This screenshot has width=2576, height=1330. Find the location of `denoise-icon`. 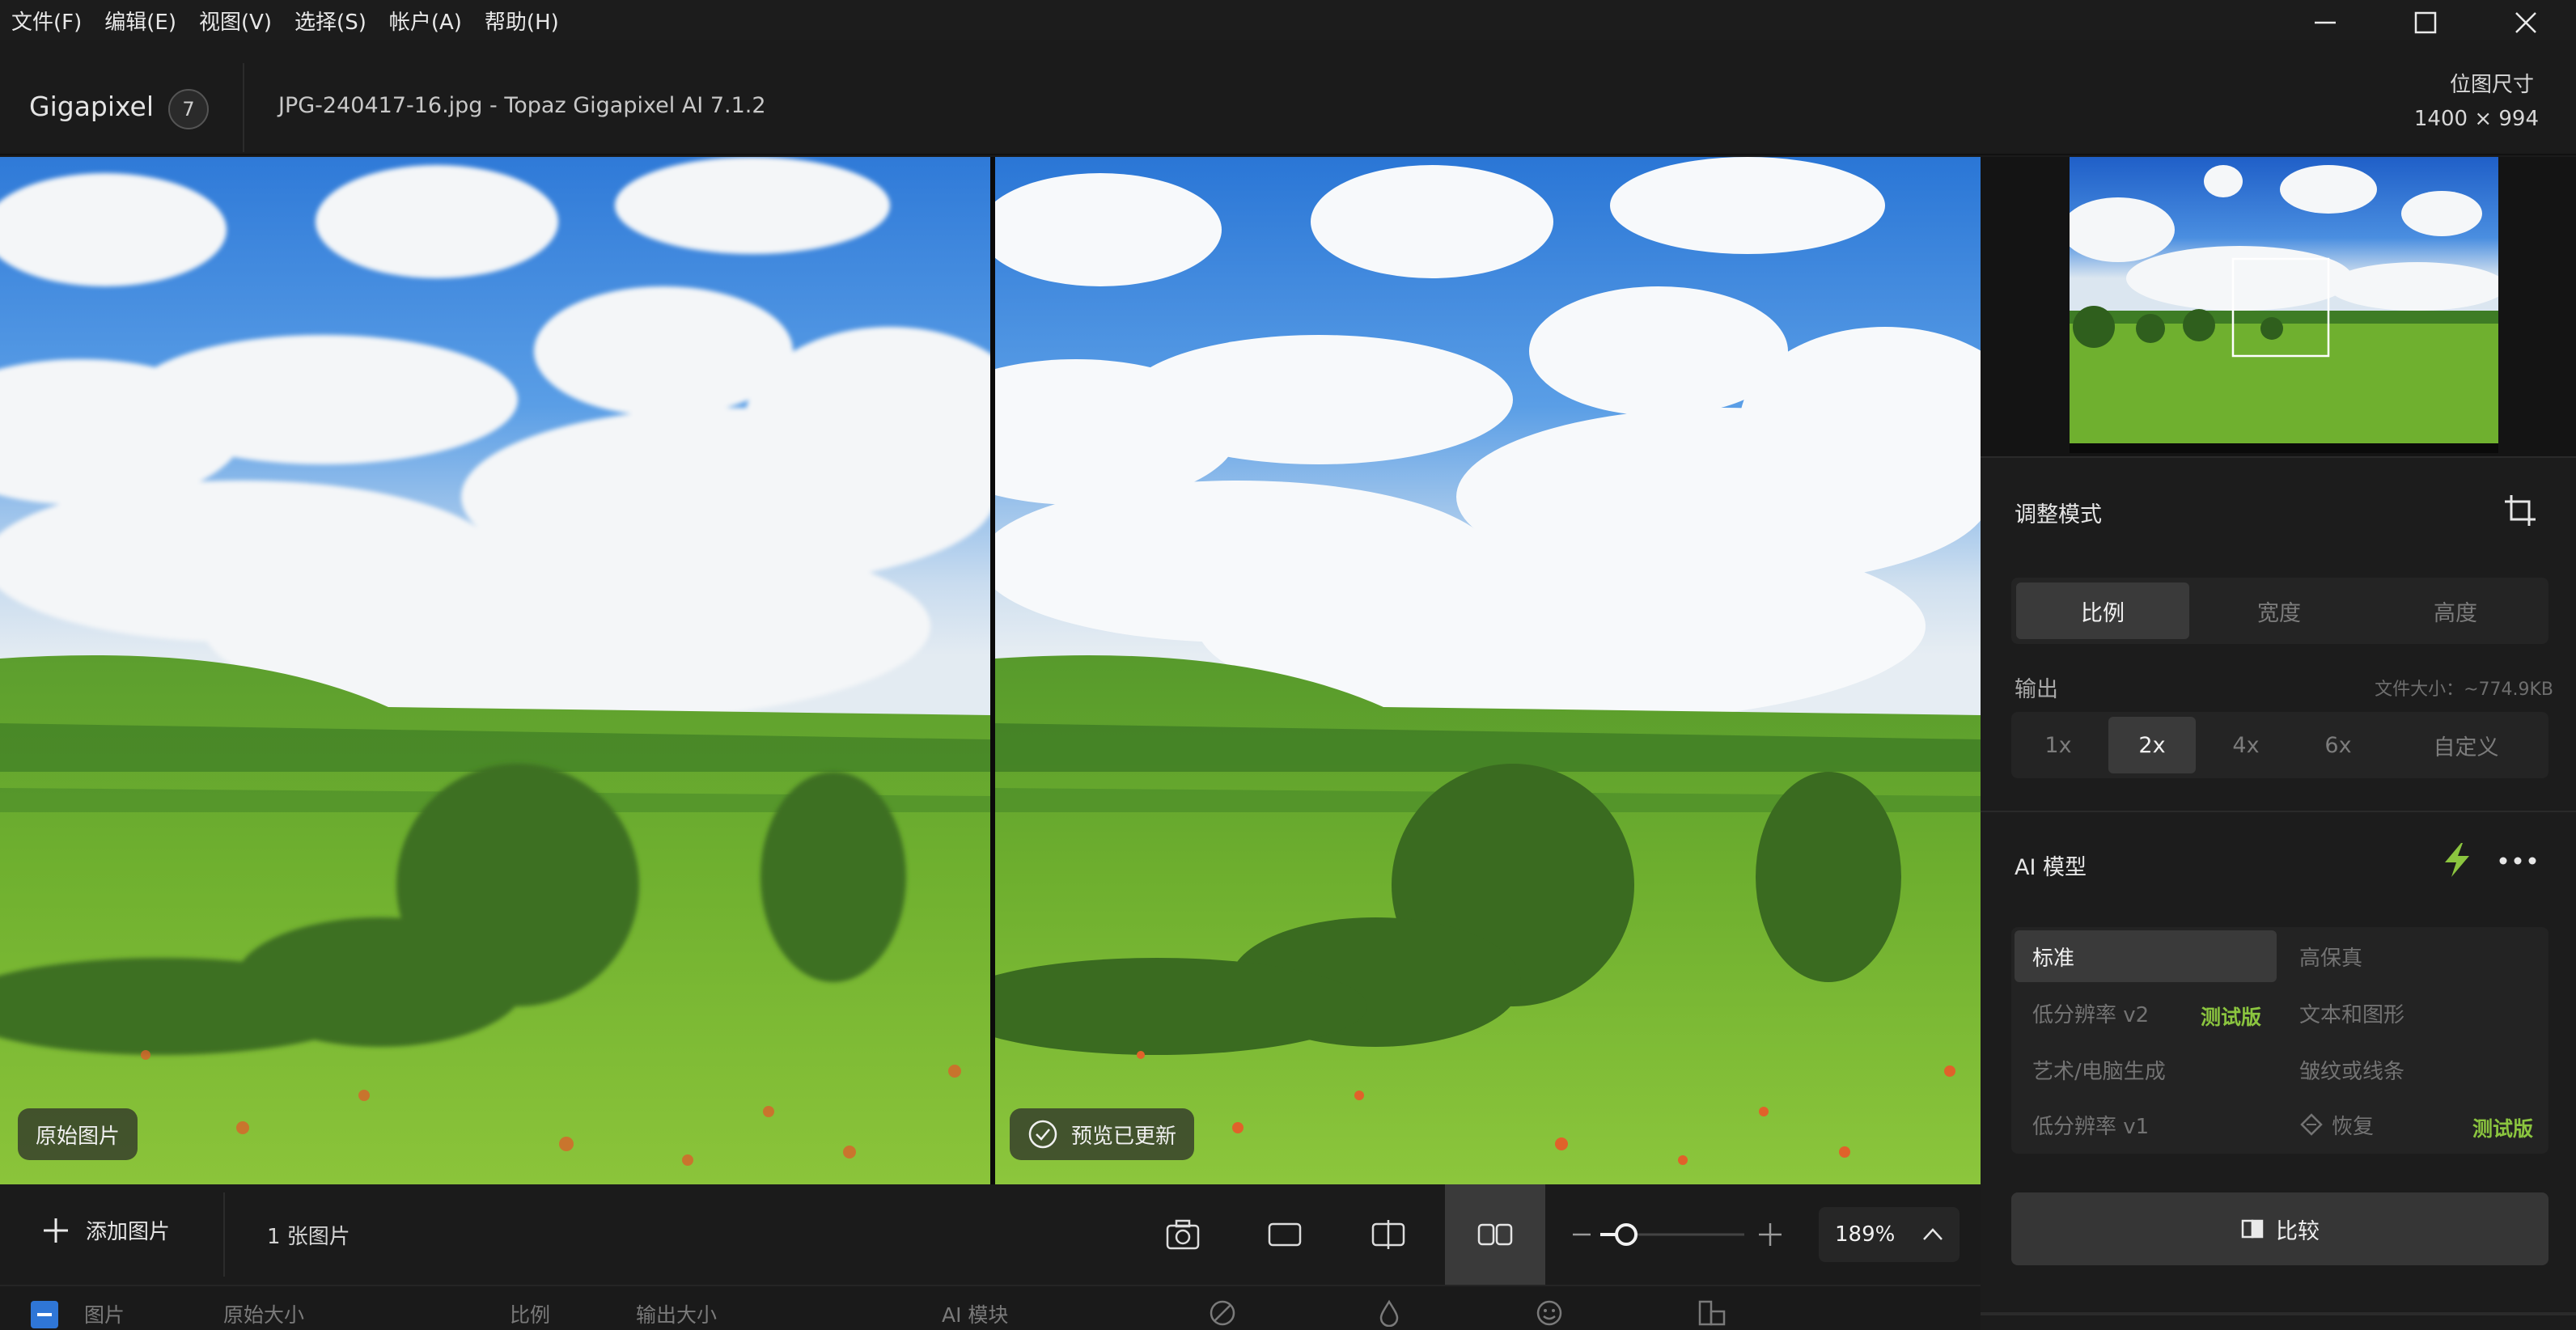

denoise-icon is located at coordinates (1222, 1313).